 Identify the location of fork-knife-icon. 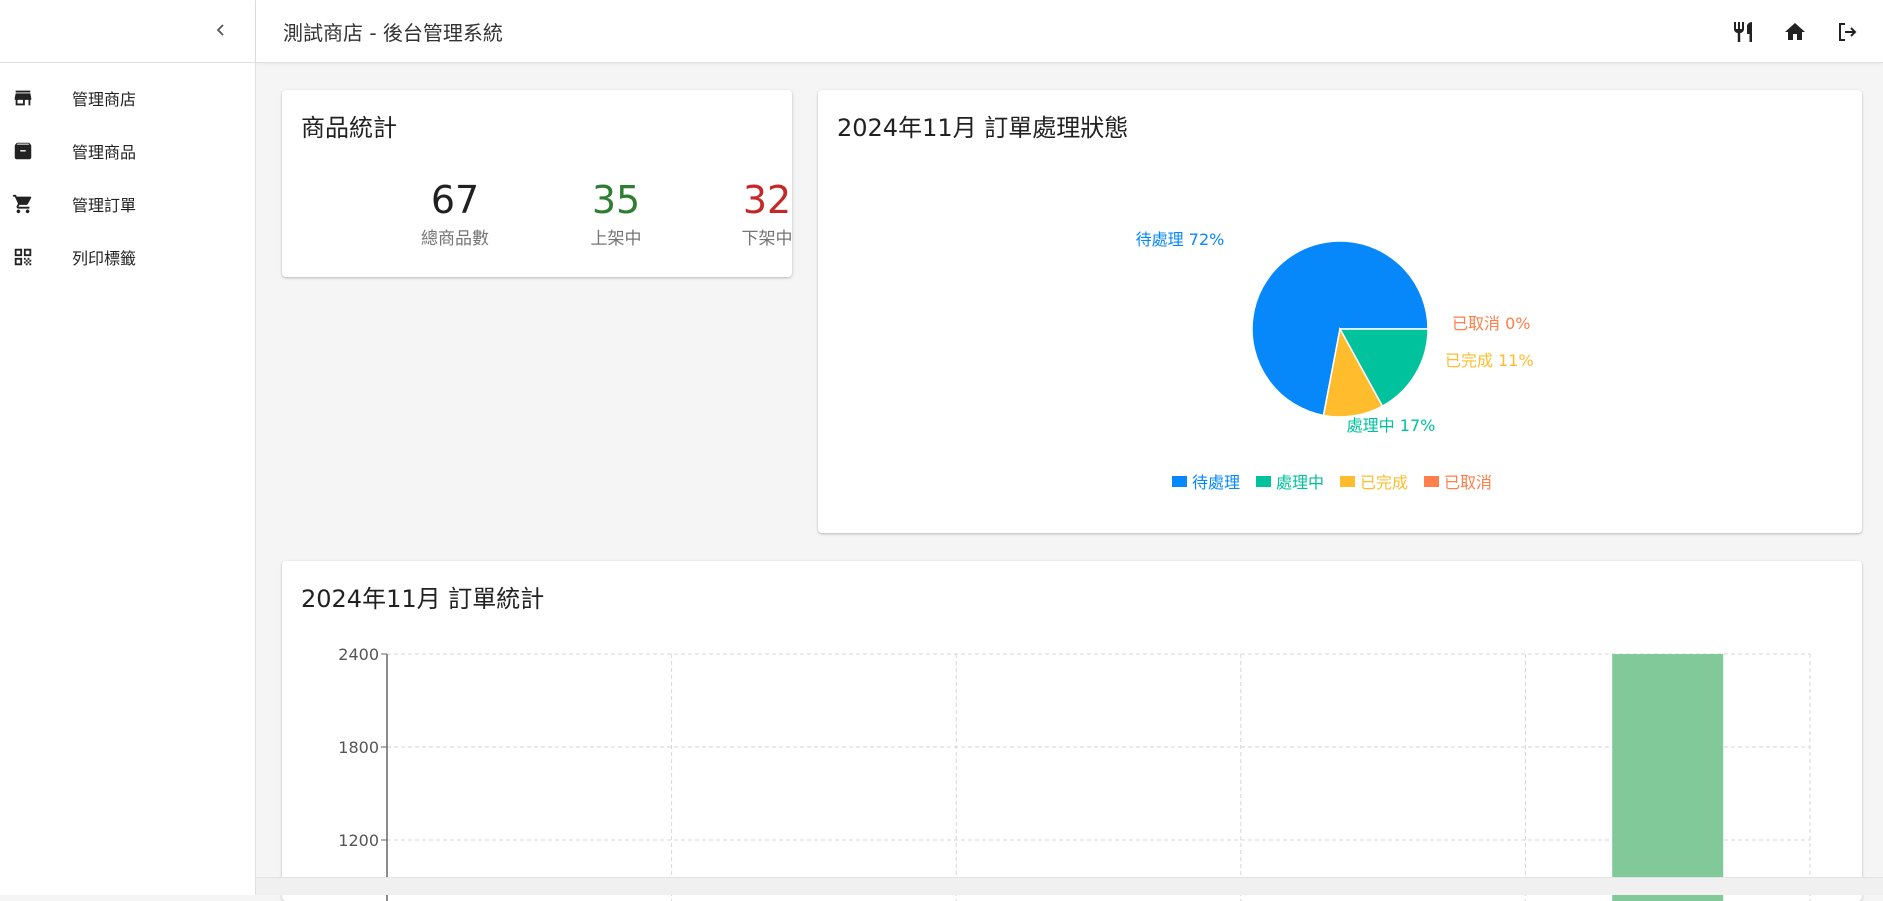
(1743, 32).